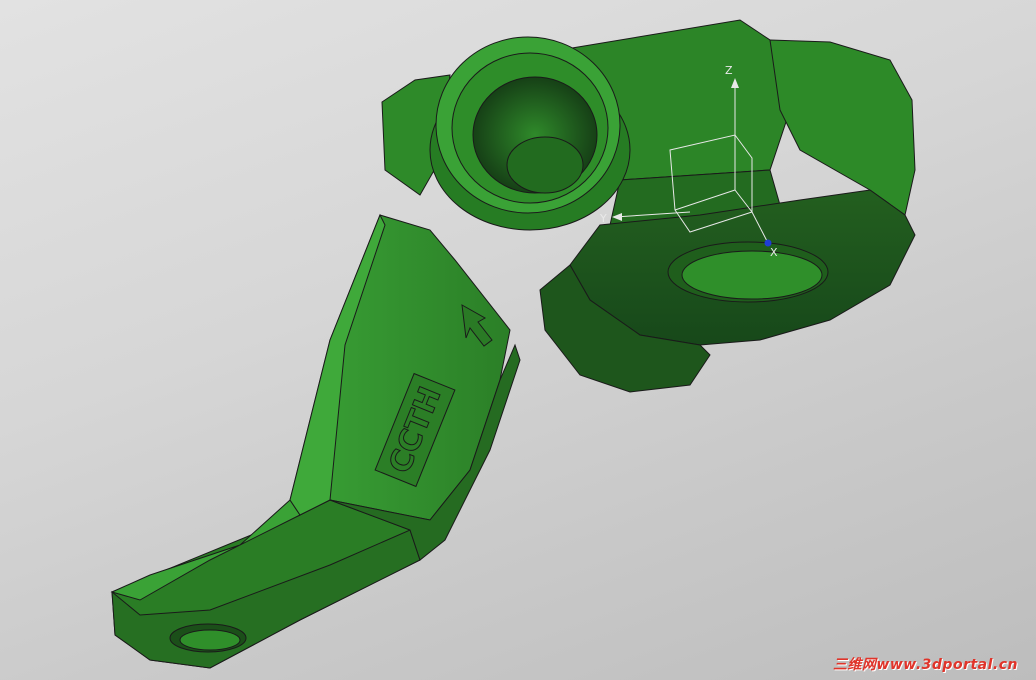  I want to click on triad-y-label: Y, so click(603, 218).